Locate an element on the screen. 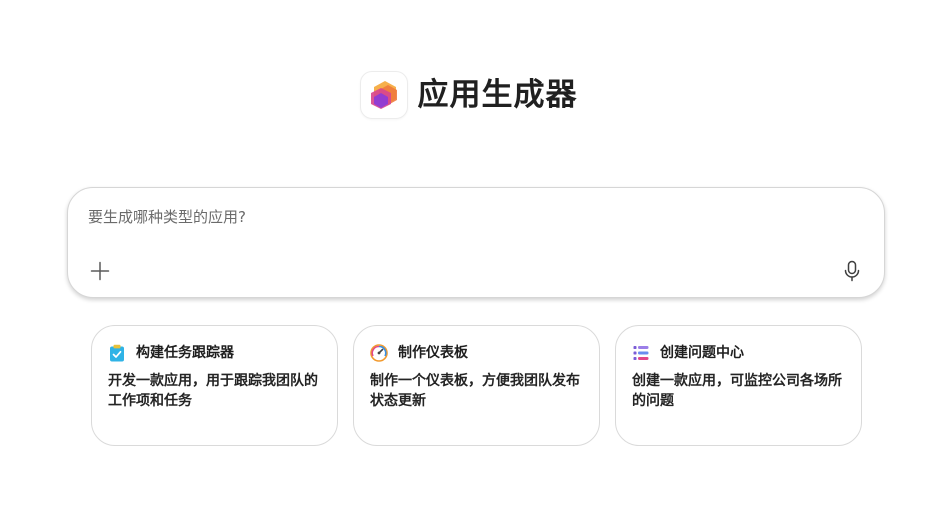  hexagon-app-logo-icon is located at coordinates (383, 95).